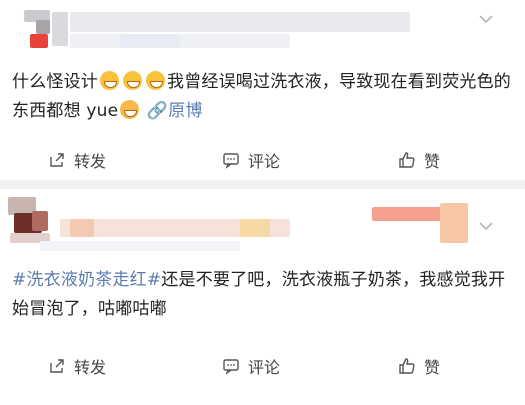  I want to click on link-icon: 🔗, so click(157, 111).